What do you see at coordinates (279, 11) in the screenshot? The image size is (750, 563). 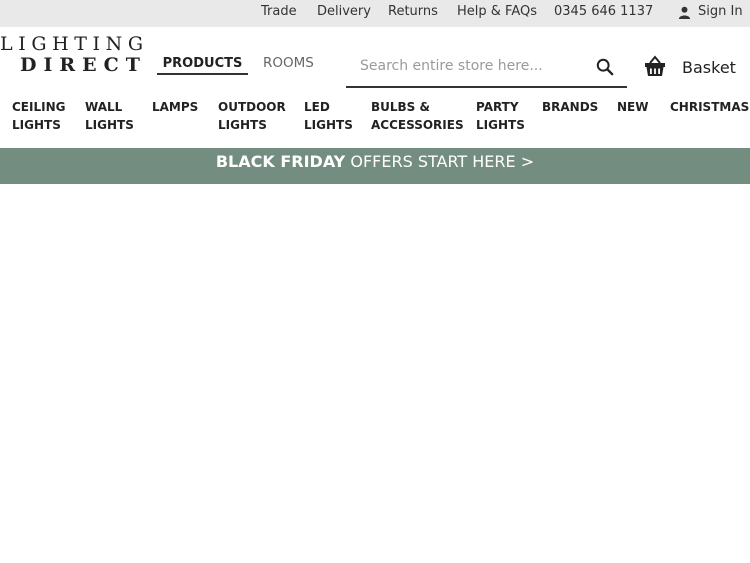 I see `trade-link: Trade` at bounding box center [279, 11].